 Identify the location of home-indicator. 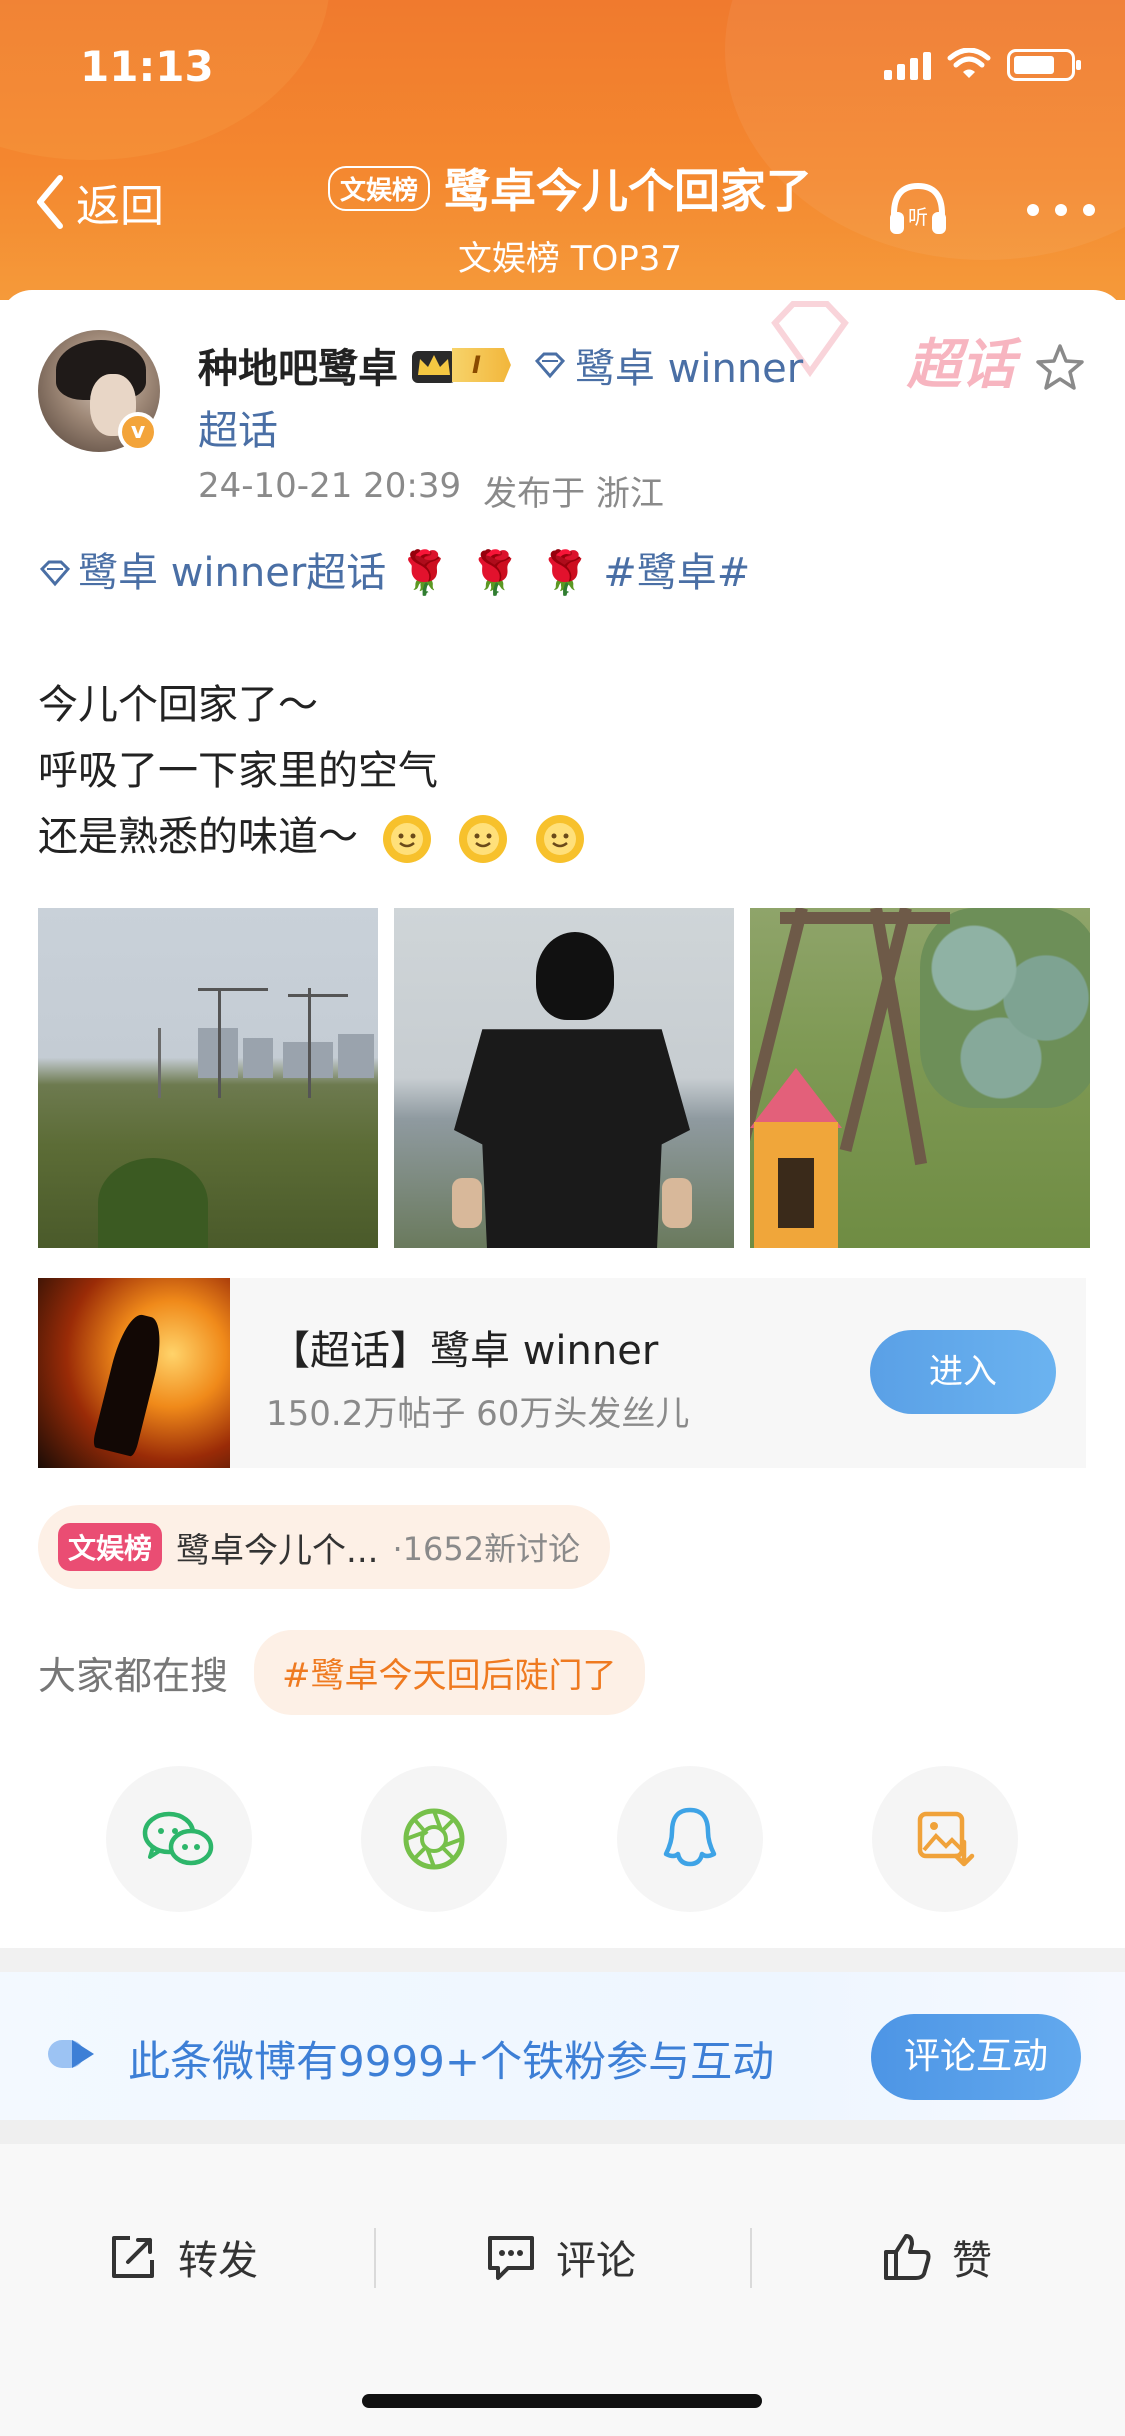
(562, 2401).